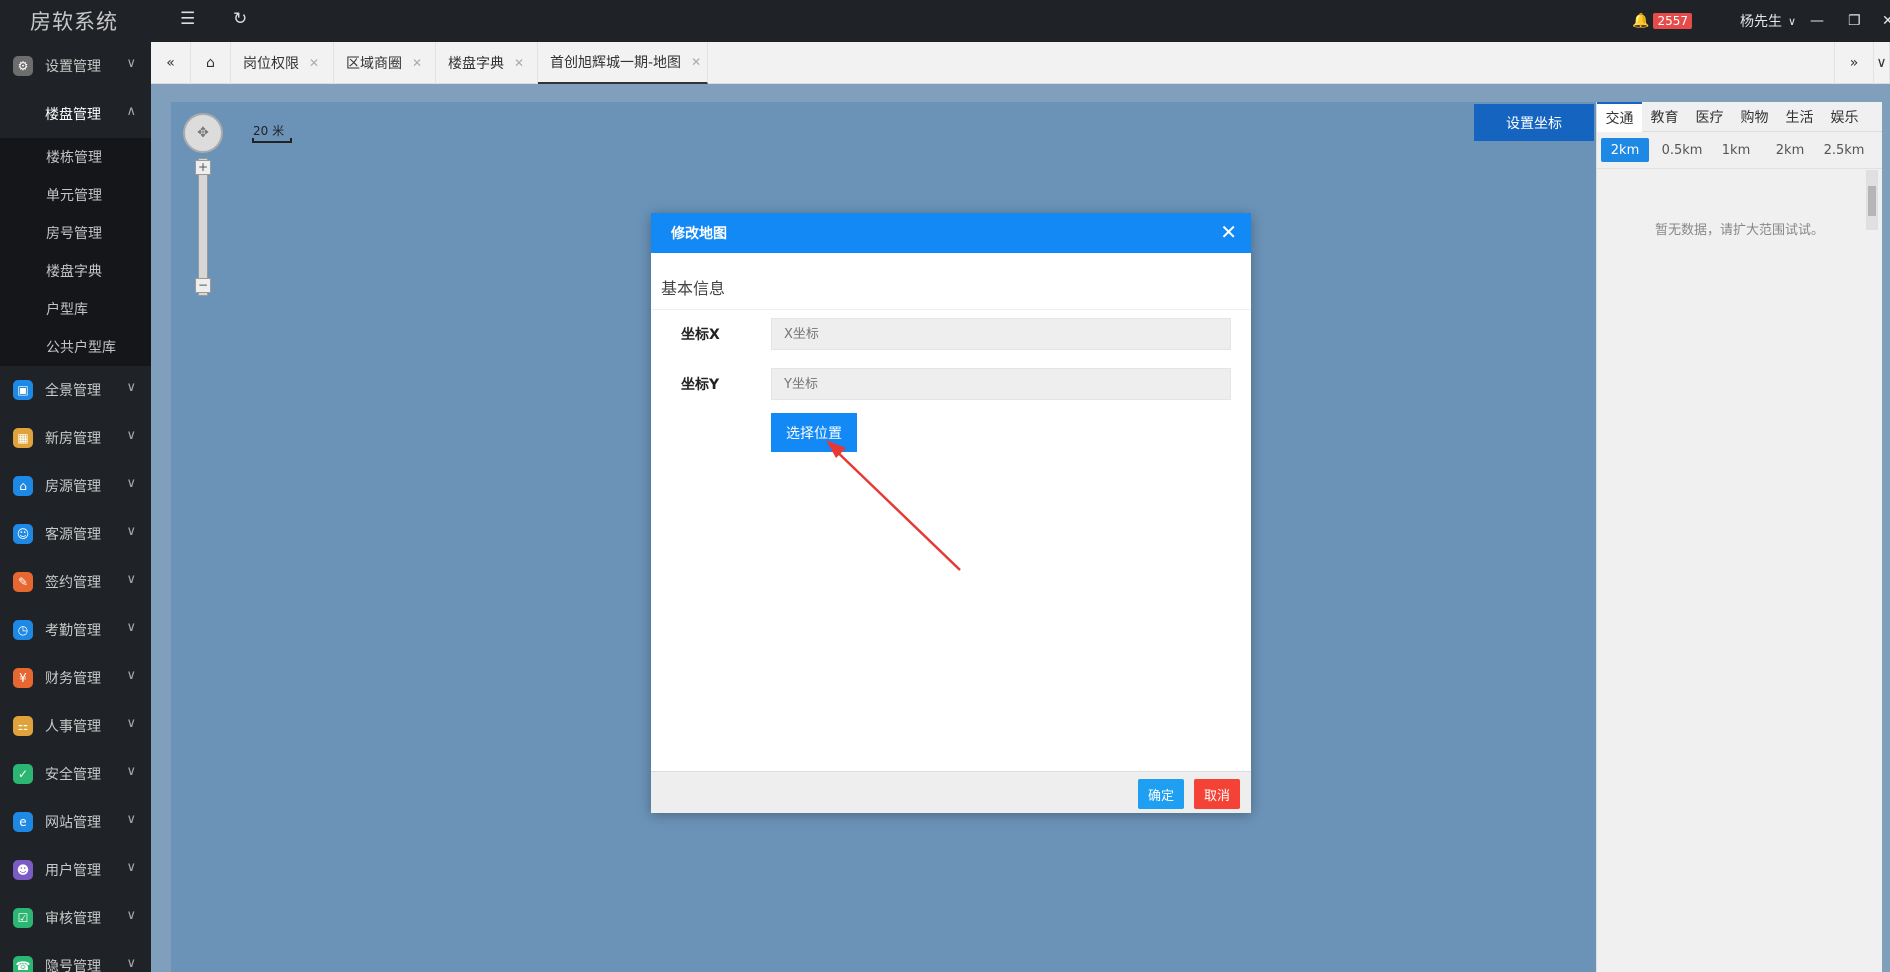 The width and height of the screenshot is (1890, 972). Describe the element at coordinates (73, 727) in the screenshot. I see `sidebar-item-label: 人事管理` at that location.